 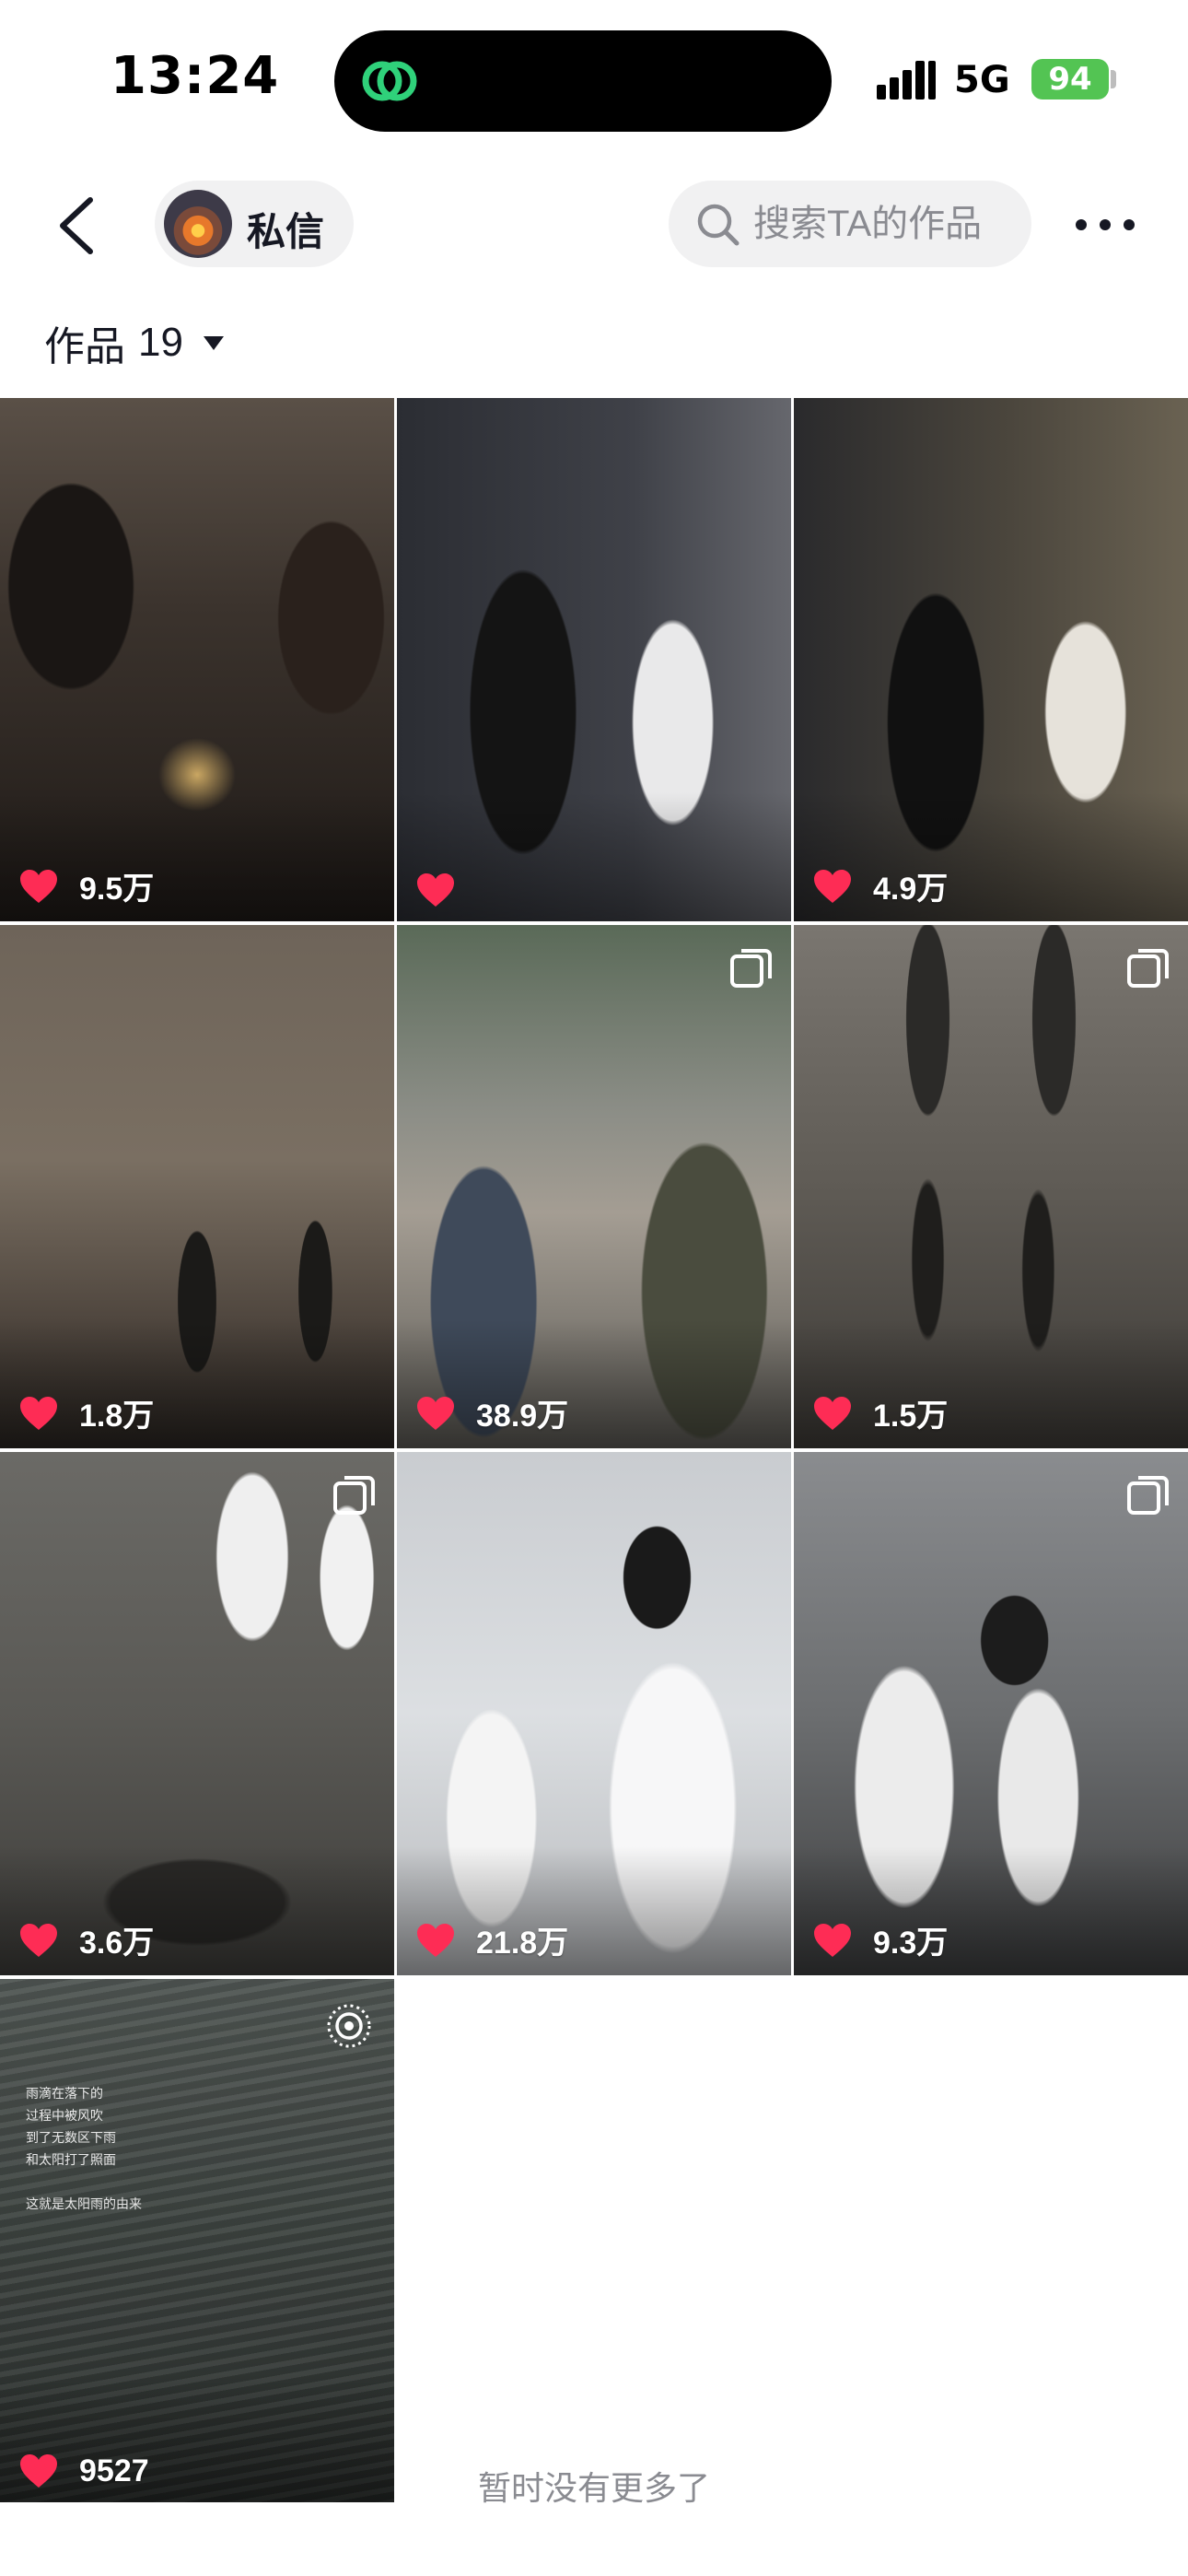 I want to click on like-count-group: 4.9万, so click(x=880, y=885).